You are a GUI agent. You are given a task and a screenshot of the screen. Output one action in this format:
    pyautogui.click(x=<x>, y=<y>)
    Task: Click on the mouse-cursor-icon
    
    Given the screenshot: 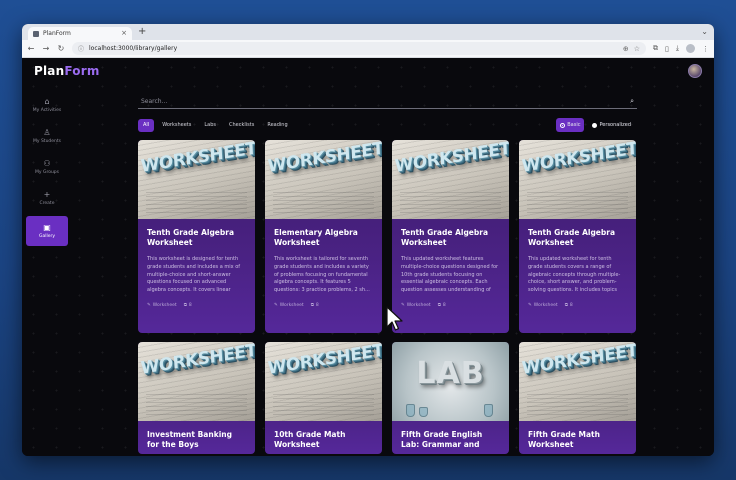 What is the action you would take?
    pyautogui.click(x=394, y=318)
    